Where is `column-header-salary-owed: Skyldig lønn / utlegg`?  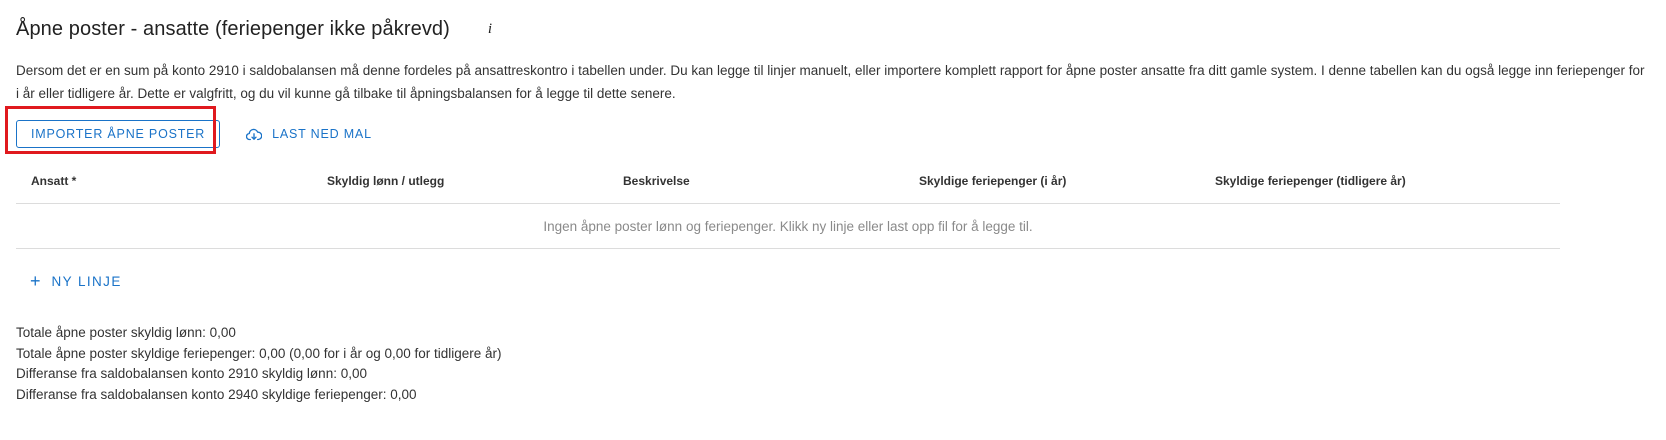
column-header-salary-owed: Skyldig lønn / utlegg is located at coordinates (386, 180).